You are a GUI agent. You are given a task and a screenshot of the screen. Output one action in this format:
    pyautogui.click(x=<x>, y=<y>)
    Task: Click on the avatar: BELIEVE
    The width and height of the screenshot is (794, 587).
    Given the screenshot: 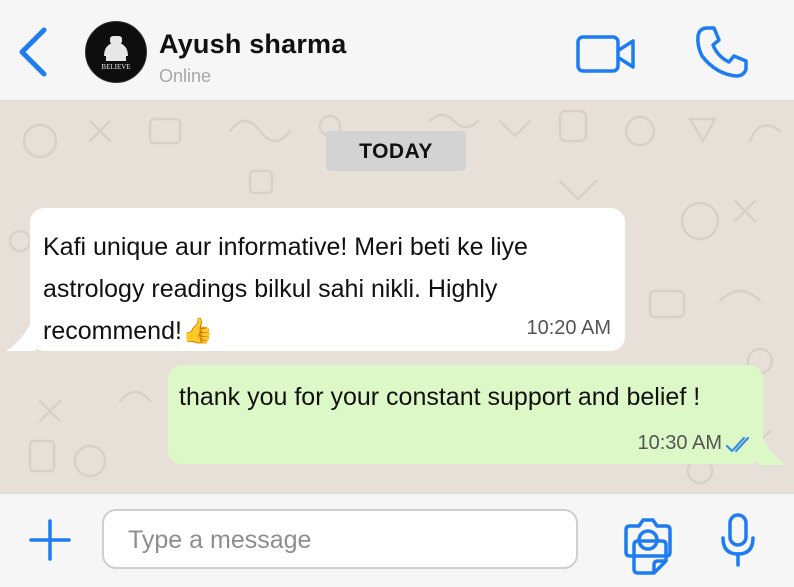 What is the action you would take?
    pyautogui.click(x=116, y=52)
    